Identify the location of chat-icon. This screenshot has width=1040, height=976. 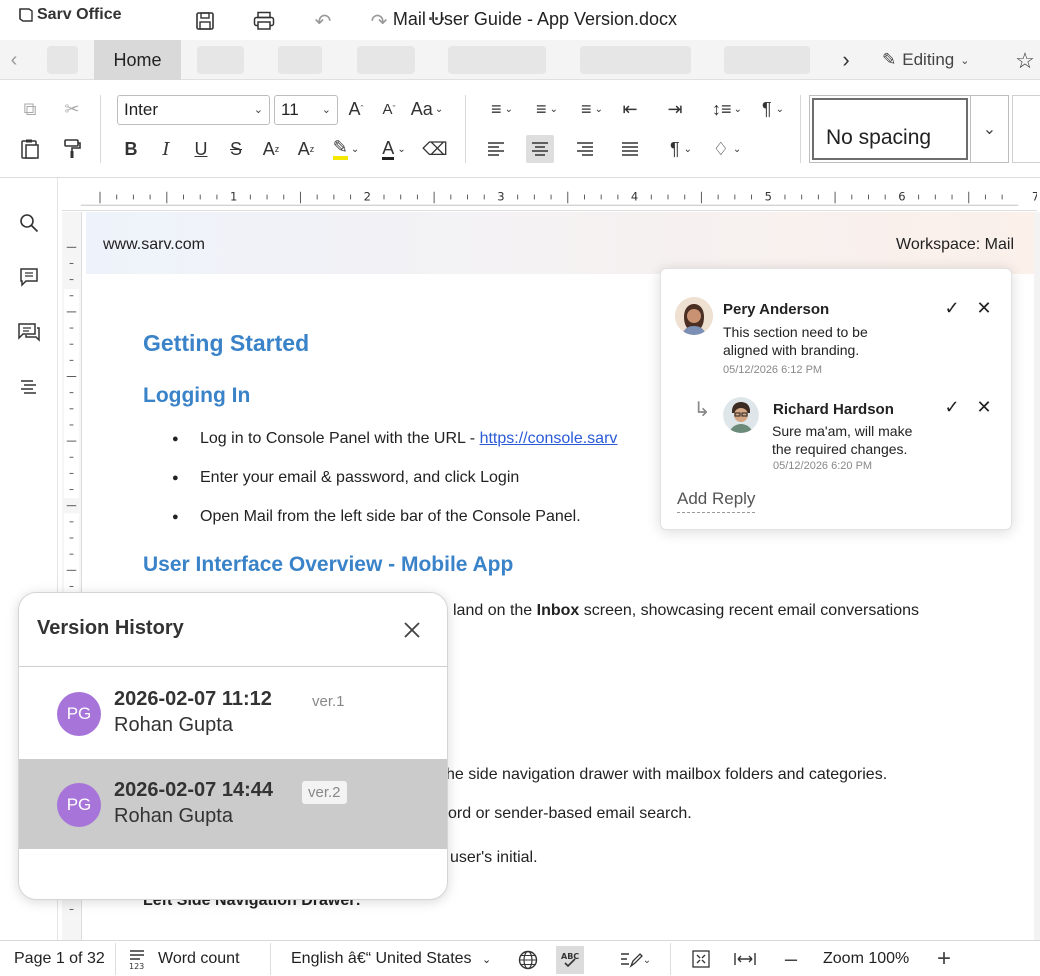
(29, 333).